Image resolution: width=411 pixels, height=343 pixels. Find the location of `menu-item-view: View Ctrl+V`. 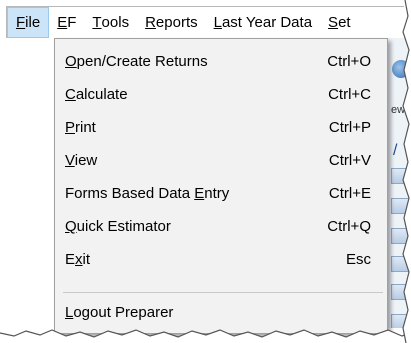

menu-item-view: View Ctrl+V is located at coordinates (221, 160).